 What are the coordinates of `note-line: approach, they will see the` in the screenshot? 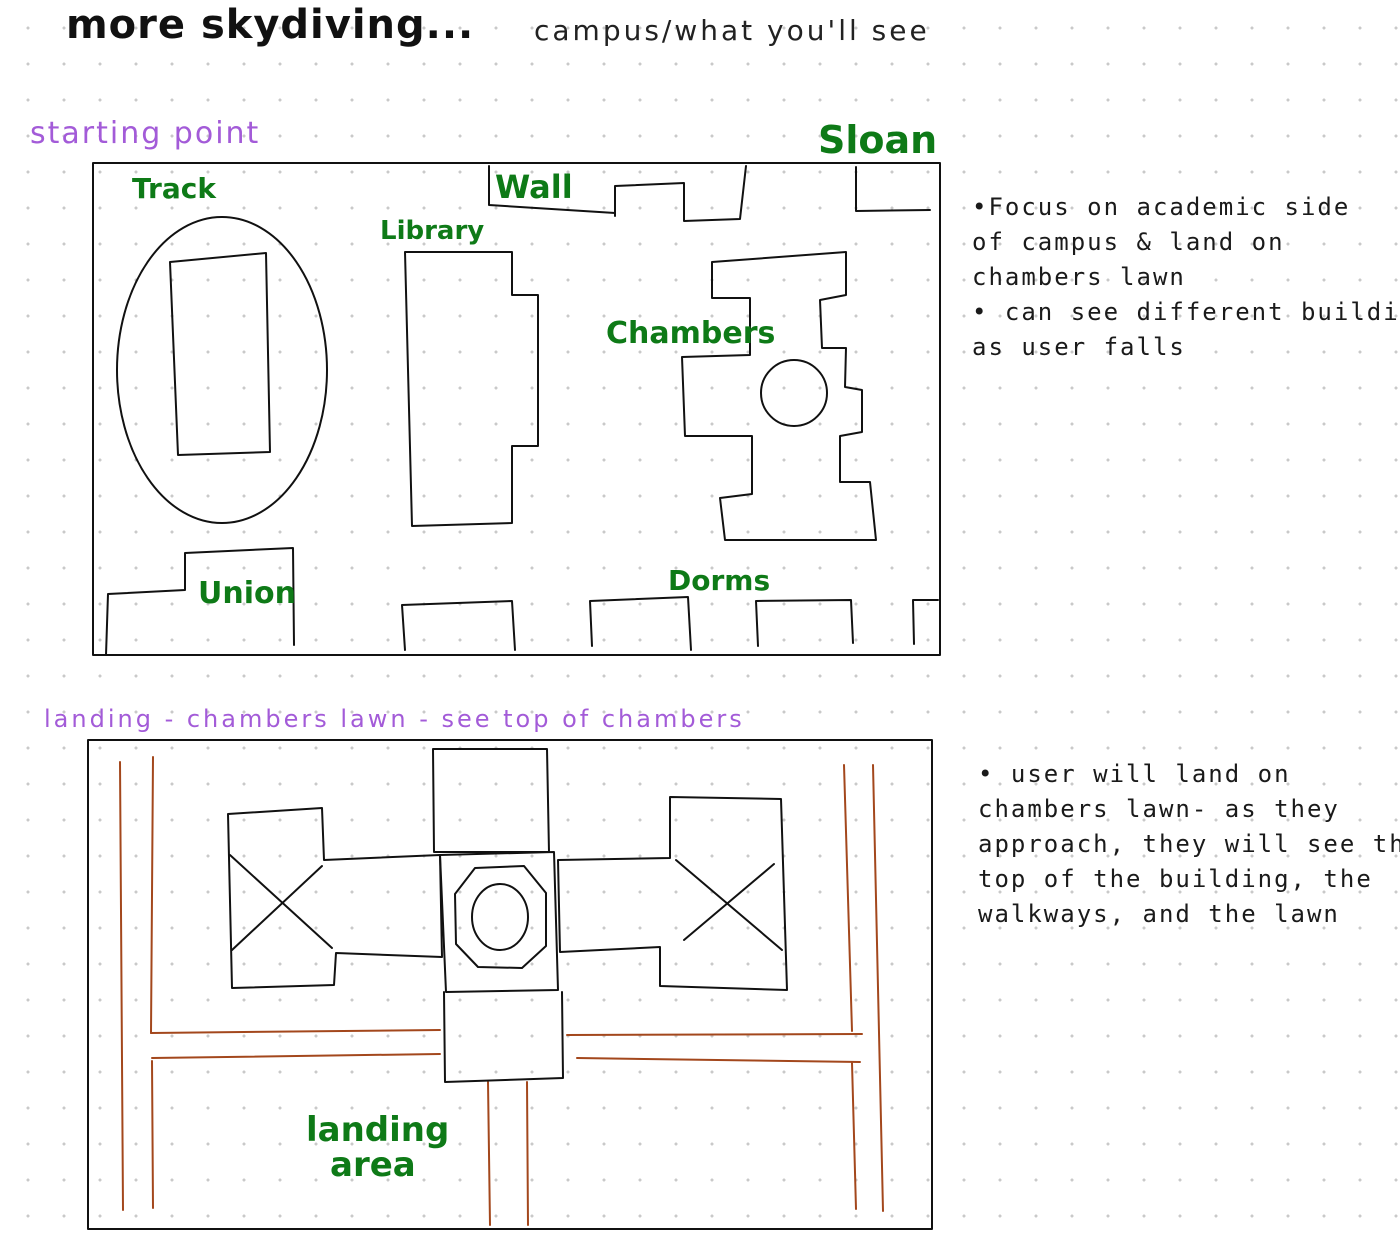 It's located at (1189, 844).